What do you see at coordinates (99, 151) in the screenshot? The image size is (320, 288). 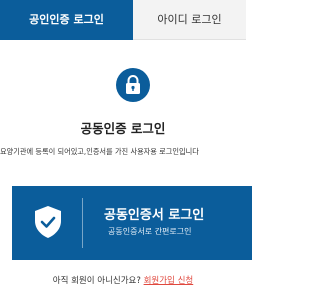 I see `login-description: 요양기관에 등록이 되어있고,인증서를 가진 사용자용 로그인입니다` at bounding box center [99, 151].